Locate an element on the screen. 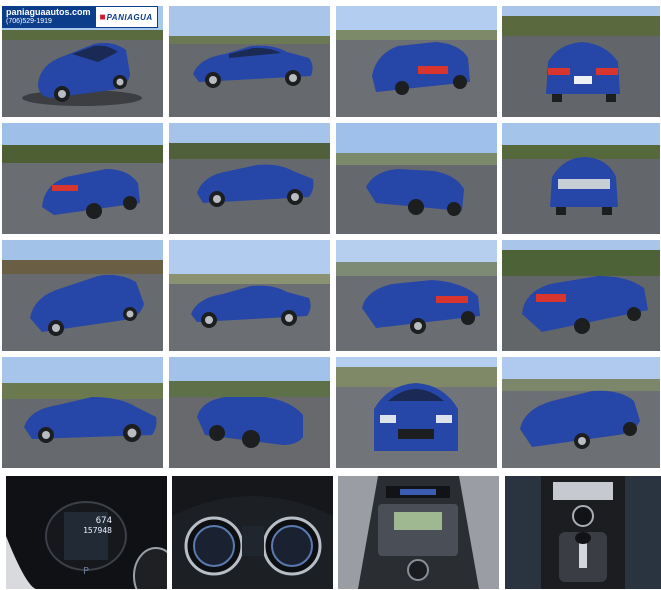 The width and height of the screenshot is (661, 590). dealer-logo: ■ PANIAGUA is located at coordinates (126, 17).